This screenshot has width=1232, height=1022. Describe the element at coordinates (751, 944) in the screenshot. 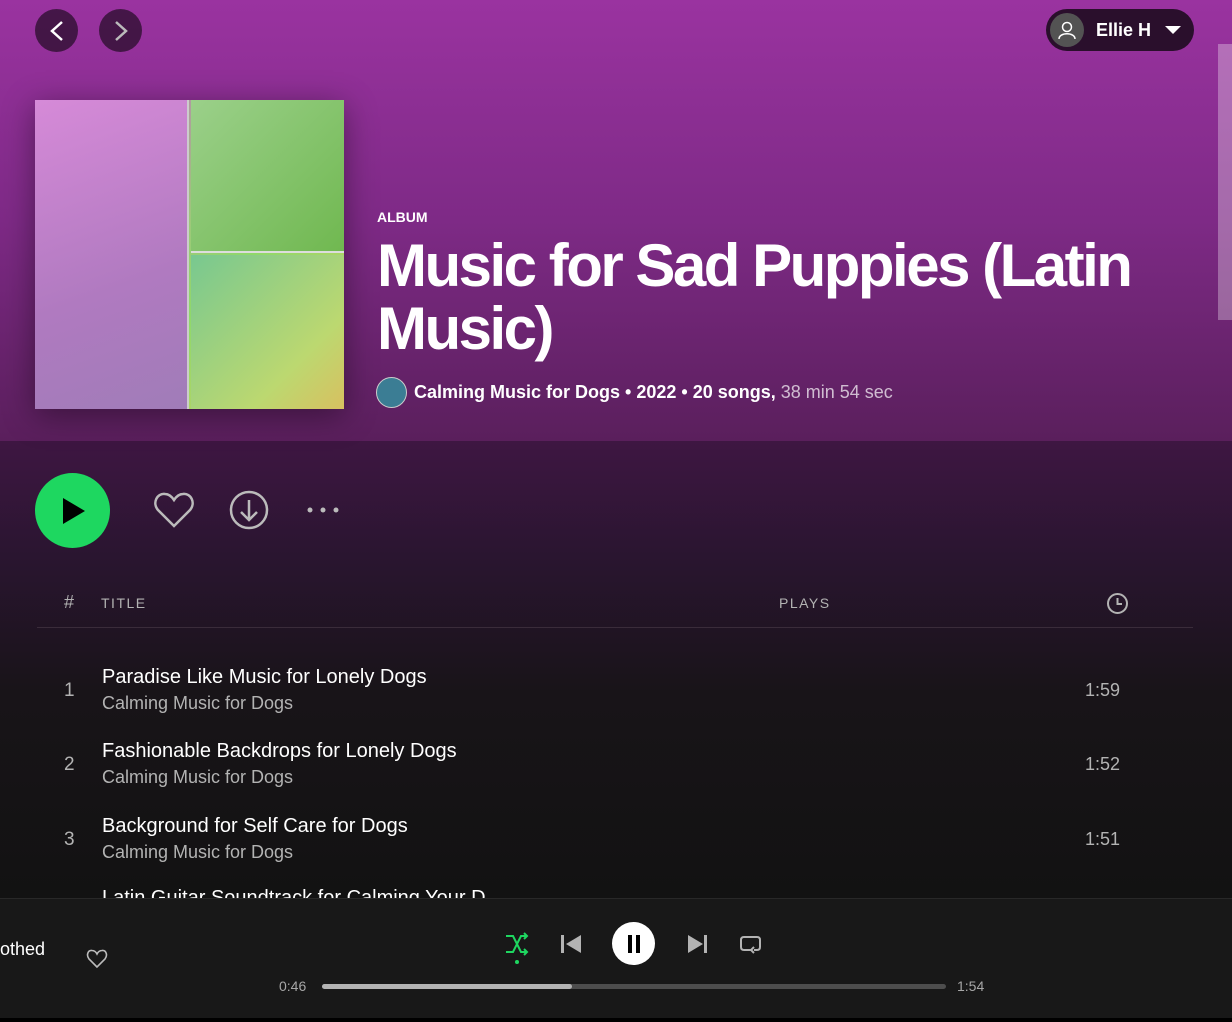

I see `repeat-icon` at that location.